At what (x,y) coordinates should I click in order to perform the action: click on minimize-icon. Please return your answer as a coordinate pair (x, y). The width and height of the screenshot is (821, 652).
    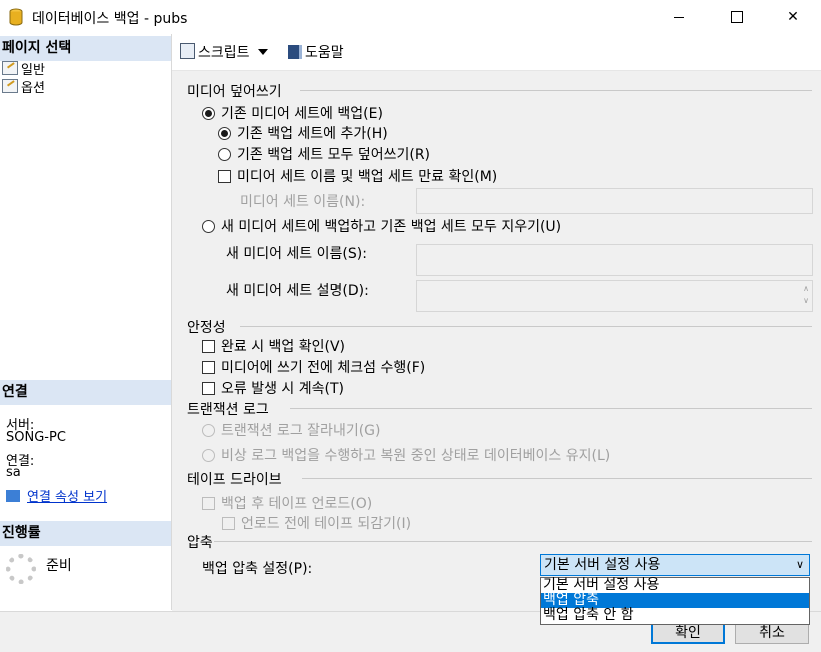
    Looking at the image, I should click on (679, 17).